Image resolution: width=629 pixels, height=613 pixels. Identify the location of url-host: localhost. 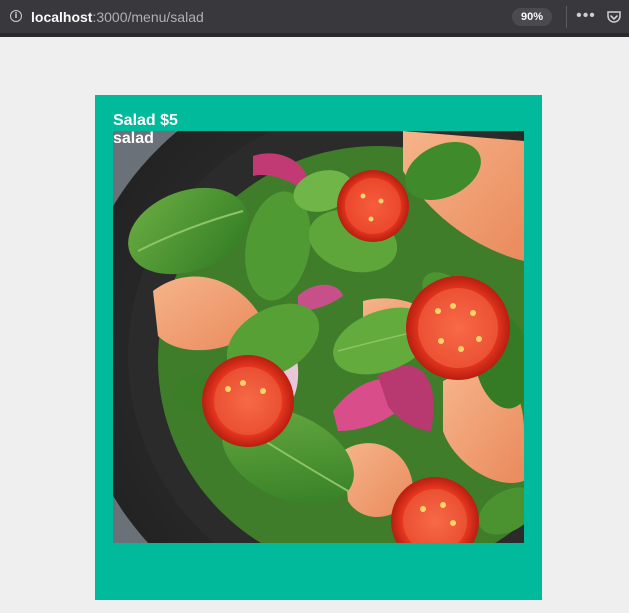
(62, 17).